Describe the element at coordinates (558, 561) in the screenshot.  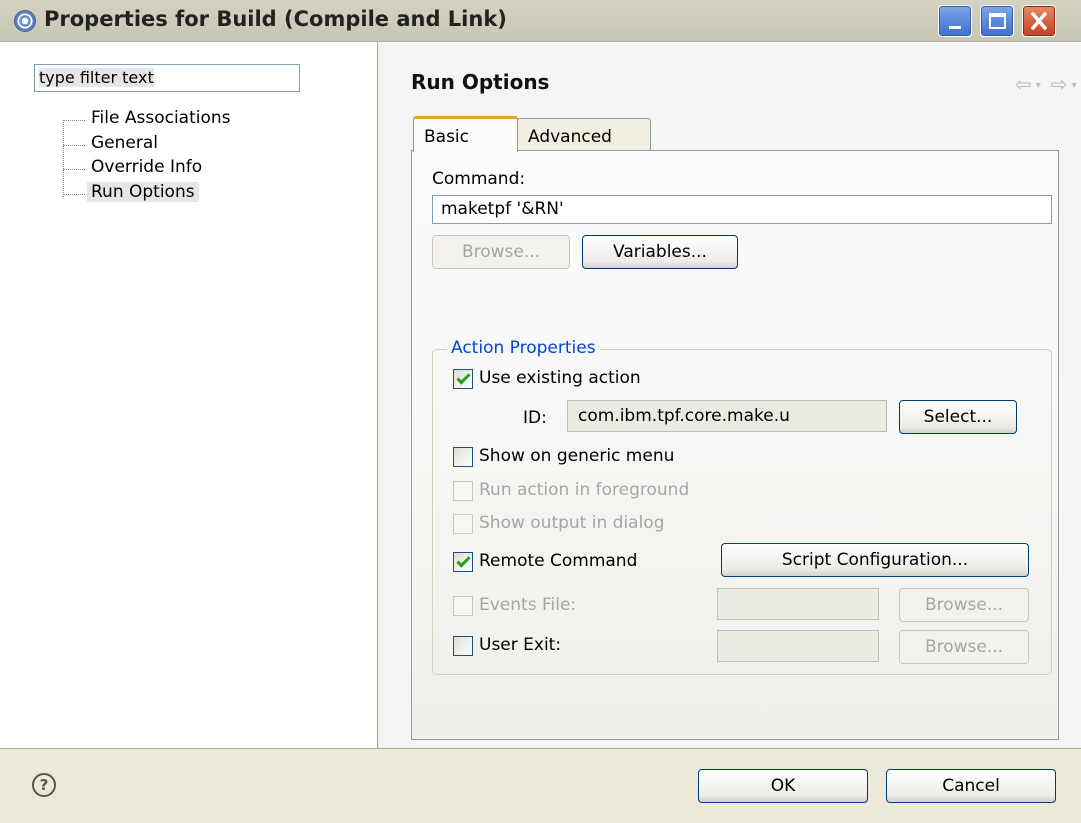
I see `remote-command-label: Remote Command` at that location.